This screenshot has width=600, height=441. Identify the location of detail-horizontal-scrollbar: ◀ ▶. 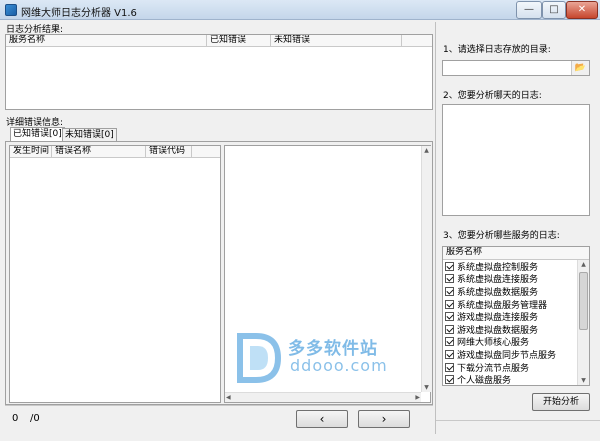
(323, 397).